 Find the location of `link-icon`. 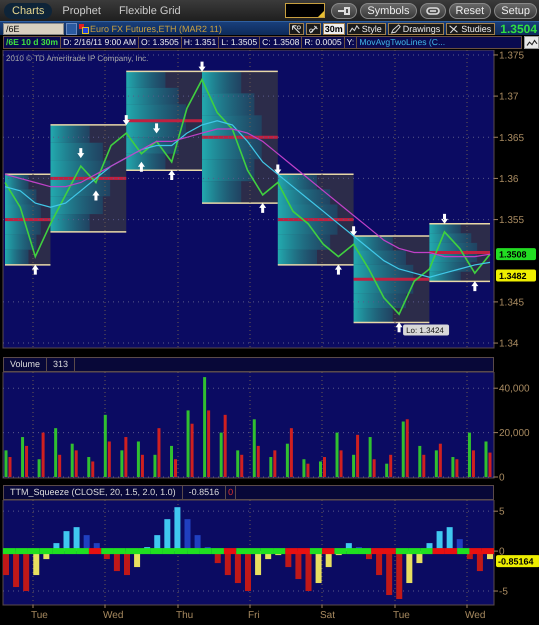

link-icon is located at coordinates (433, 10).